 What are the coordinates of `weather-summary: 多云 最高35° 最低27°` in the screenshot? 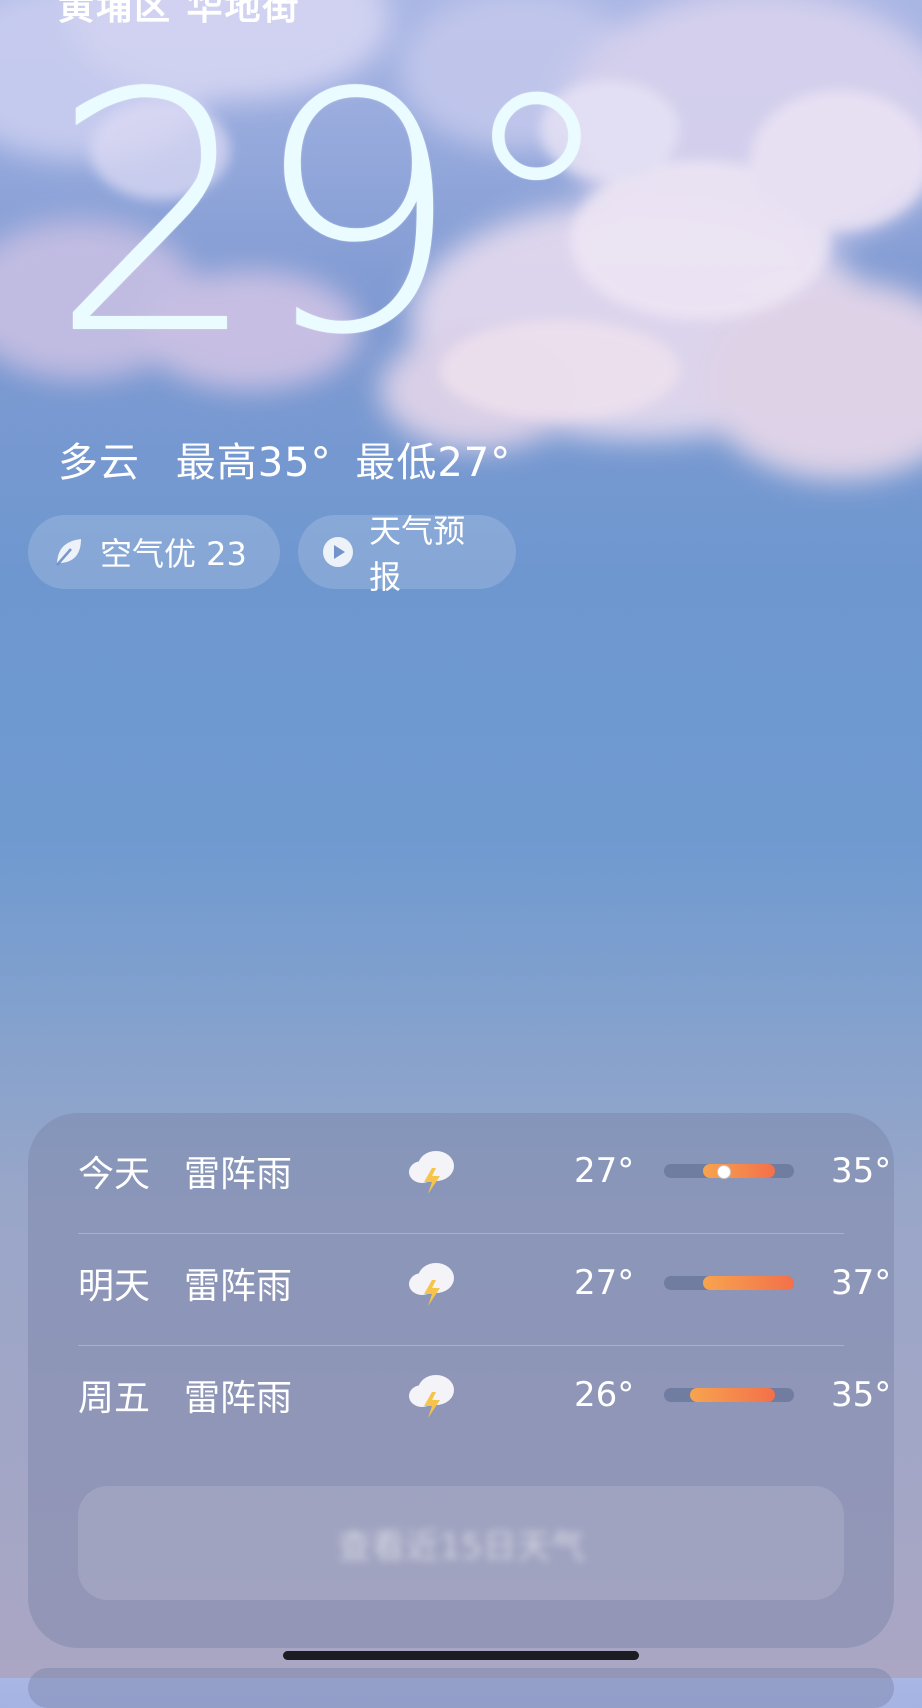 It's located at (295, 459).